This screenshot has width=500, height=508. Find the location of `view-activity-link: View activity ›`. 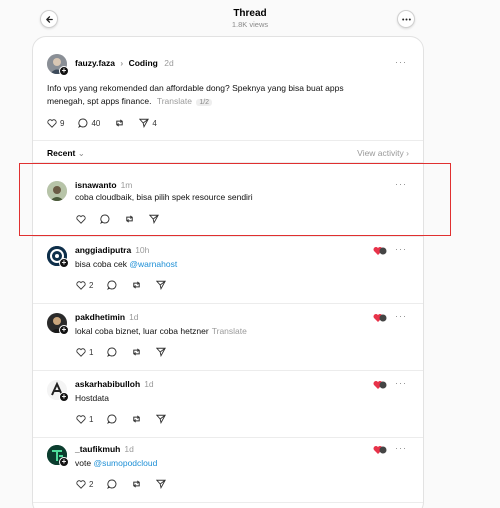

view-activity-link: View activity › is located at coordinates (383, 153).